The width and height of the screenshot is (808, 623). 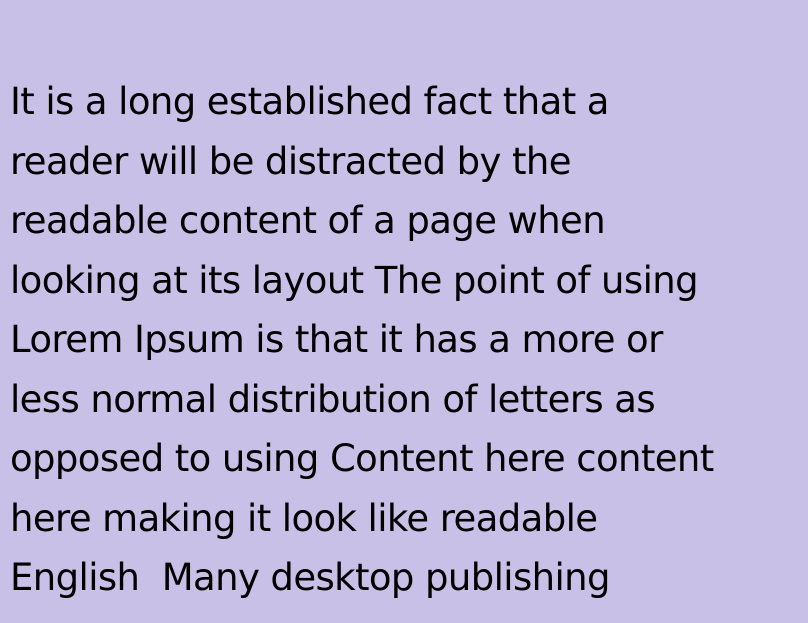 What do you see at coordinates (362, 458) in the screenshot?
I see `paragraph-line-7: opposed to using Content here content` at bounding box center [362, 458].